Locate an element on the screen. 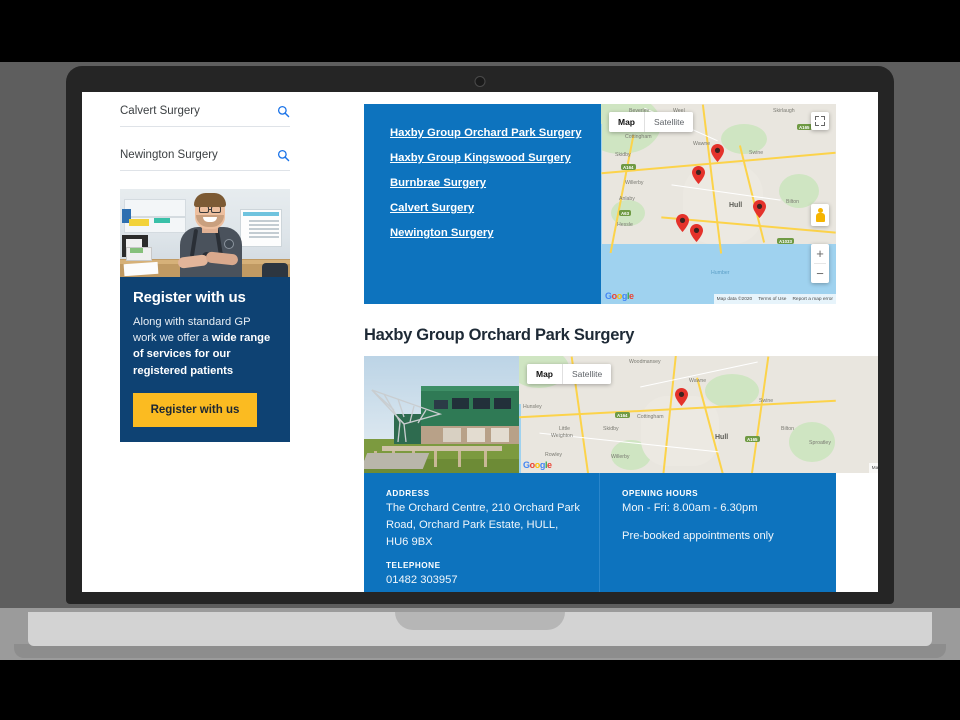 This screenshot has width=960, height=720. search-field-2: Newington Surgery is located at coordinates (205, 156).